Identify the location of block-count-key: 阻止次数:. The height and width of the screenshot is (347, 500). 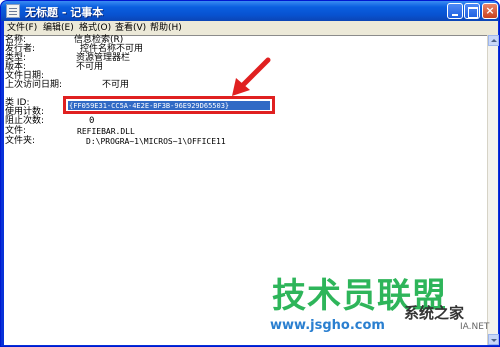
(25, 121).